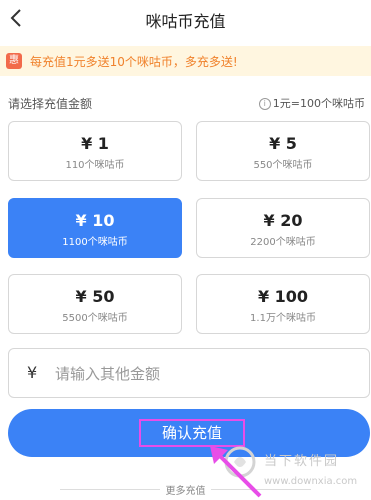 The width and height of the screenshot is (371, 500). I want to click on amount-option-100: ¥ 100 1.1万个咪咕币, so click(283, 304).